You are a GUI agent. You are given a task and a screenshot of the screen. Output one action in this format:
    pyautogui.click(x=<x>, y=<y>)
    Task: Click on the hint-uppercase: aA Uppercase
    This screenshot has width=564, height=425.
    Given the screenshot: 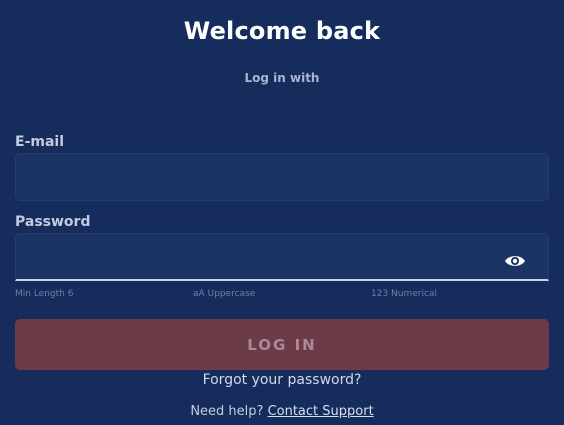 What is the action you would take?
    pyautogui.click(x=224, y=294)
    